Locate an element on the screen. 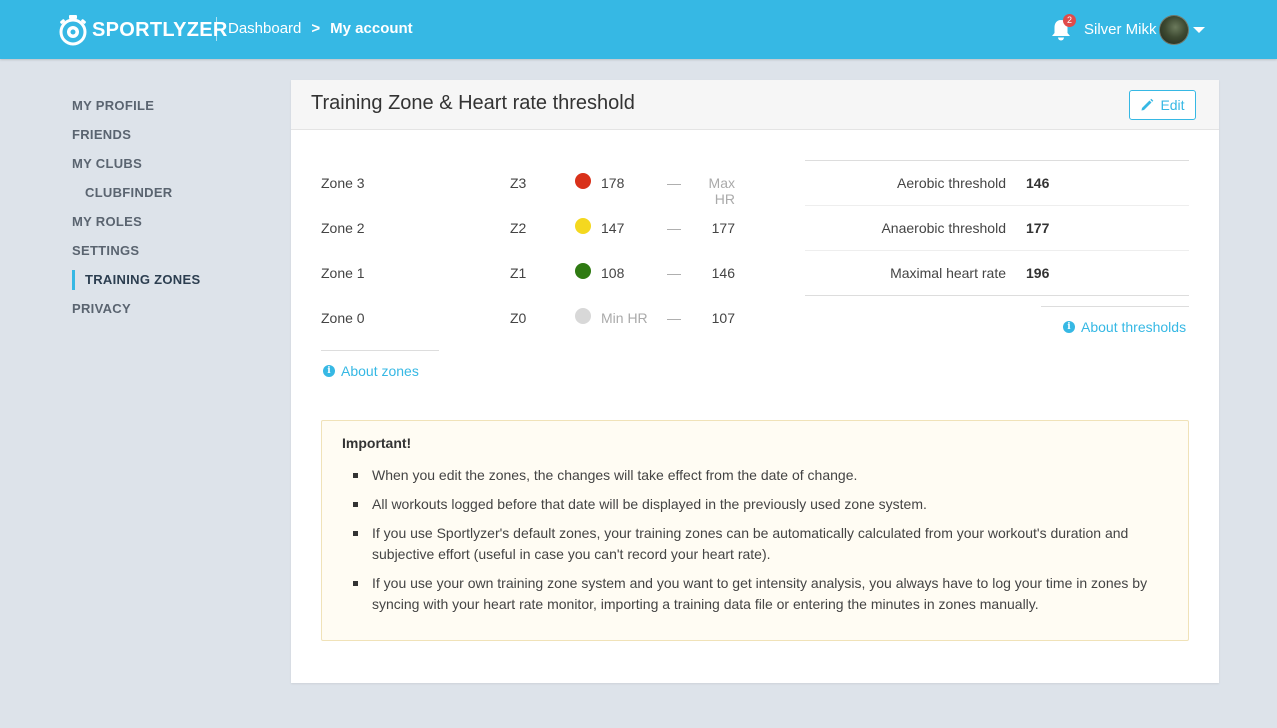 The width and height of the screenshot is (1277, 728). threshold-value: 177 is located at coordinates (1038, 228).